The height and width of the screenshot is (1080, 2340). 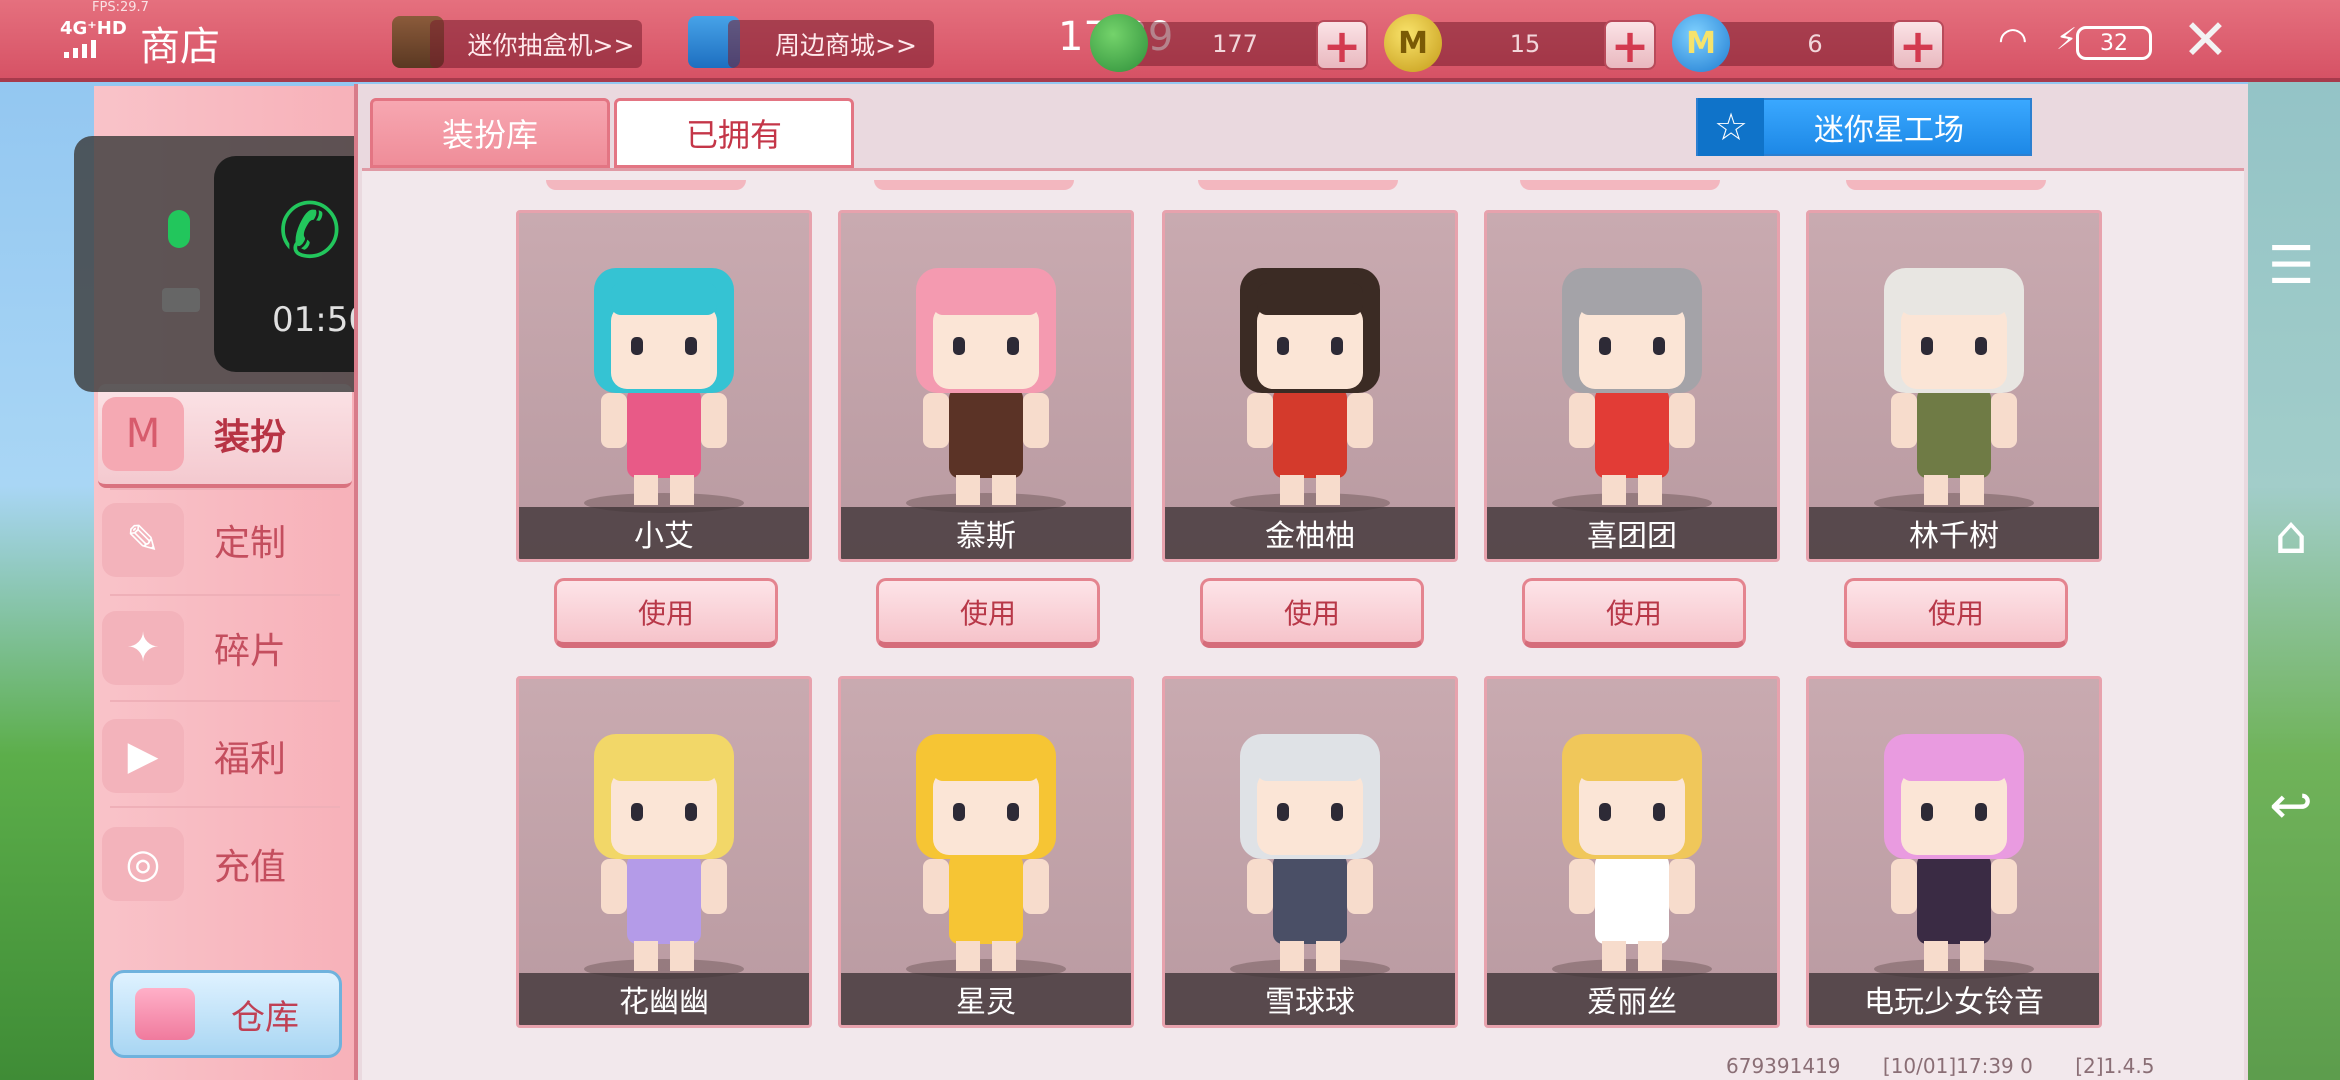 What do you see at coordinates (180, 47) in the screenshot?
I see `page-title: 商店` at bounding box center [180, 47].